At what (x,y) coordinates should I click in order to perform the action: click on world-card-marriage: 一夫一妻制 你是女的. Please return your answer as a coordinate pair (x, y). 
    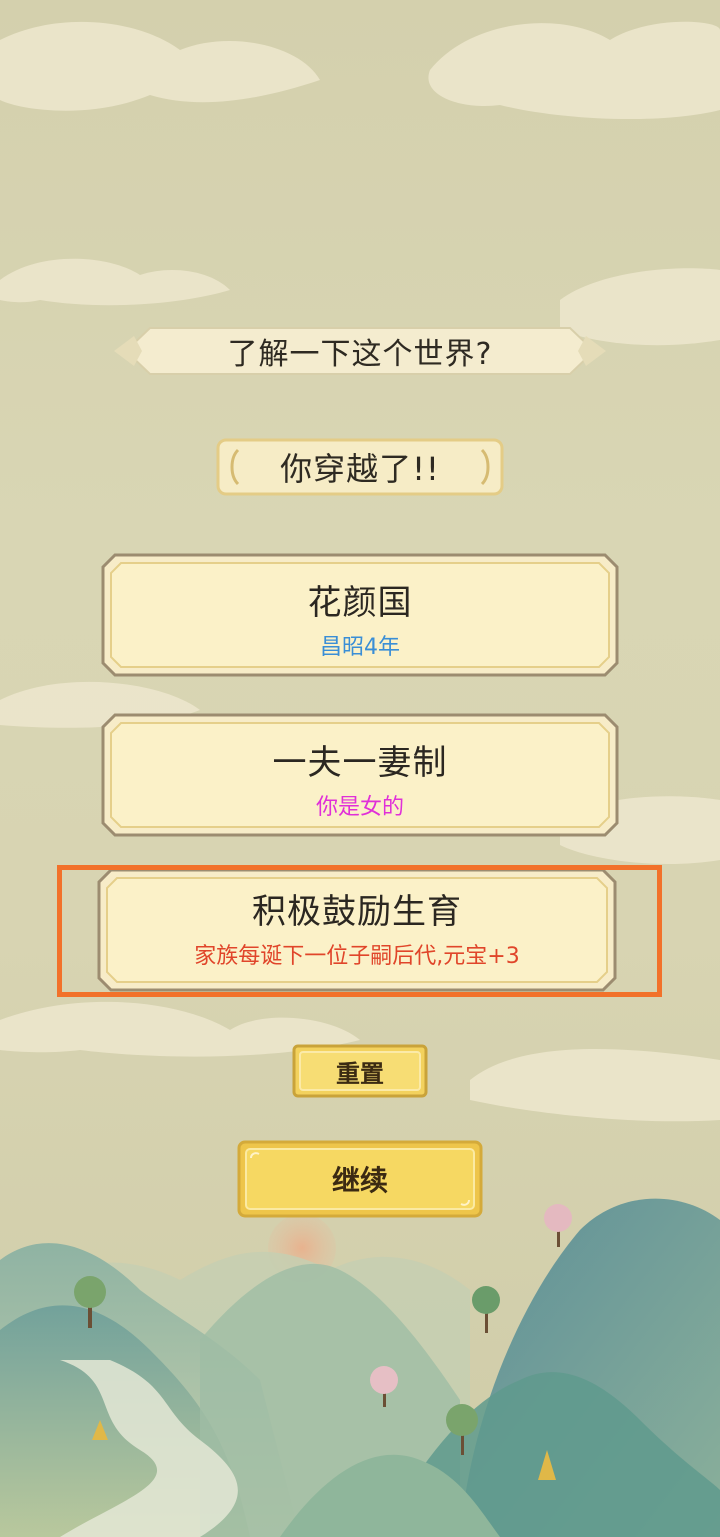
    Looking at the image, I should click on (360, 775).